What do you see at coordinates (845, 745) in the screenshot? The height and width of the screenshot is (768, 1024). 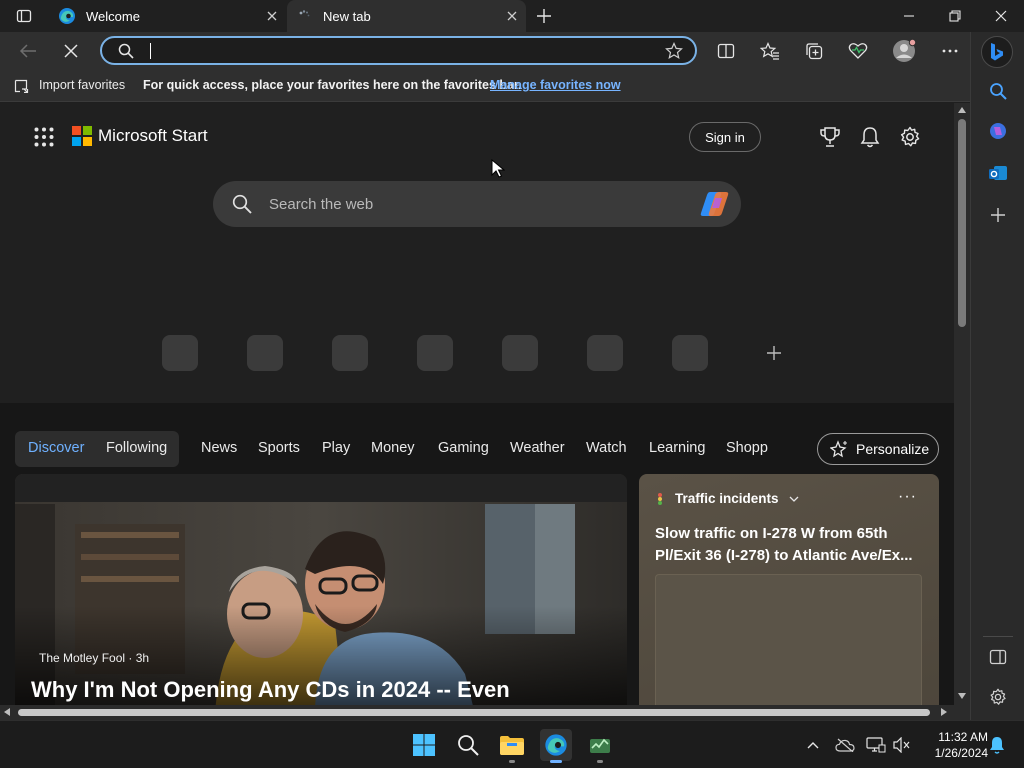 I see `onedrive-button` at bounding box center [845, 745].